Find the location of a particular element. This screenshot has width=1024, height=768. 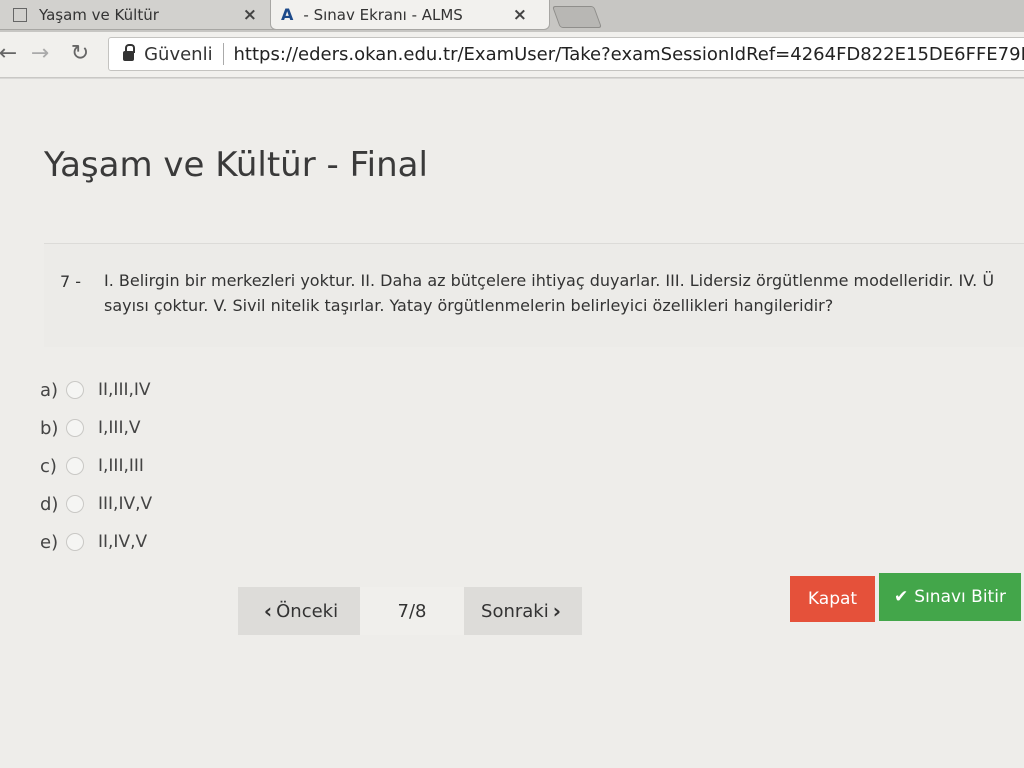

previous-label: Önceki is located at coordinates (307, 611).